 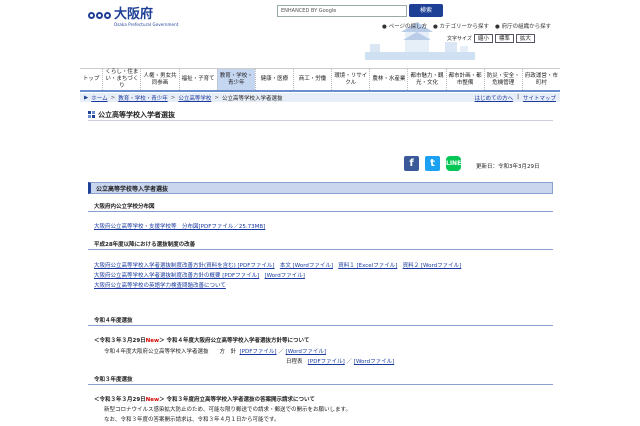 I want to click on page-title: 公立高等学校入学者選抜, so click(x=320, y=115).